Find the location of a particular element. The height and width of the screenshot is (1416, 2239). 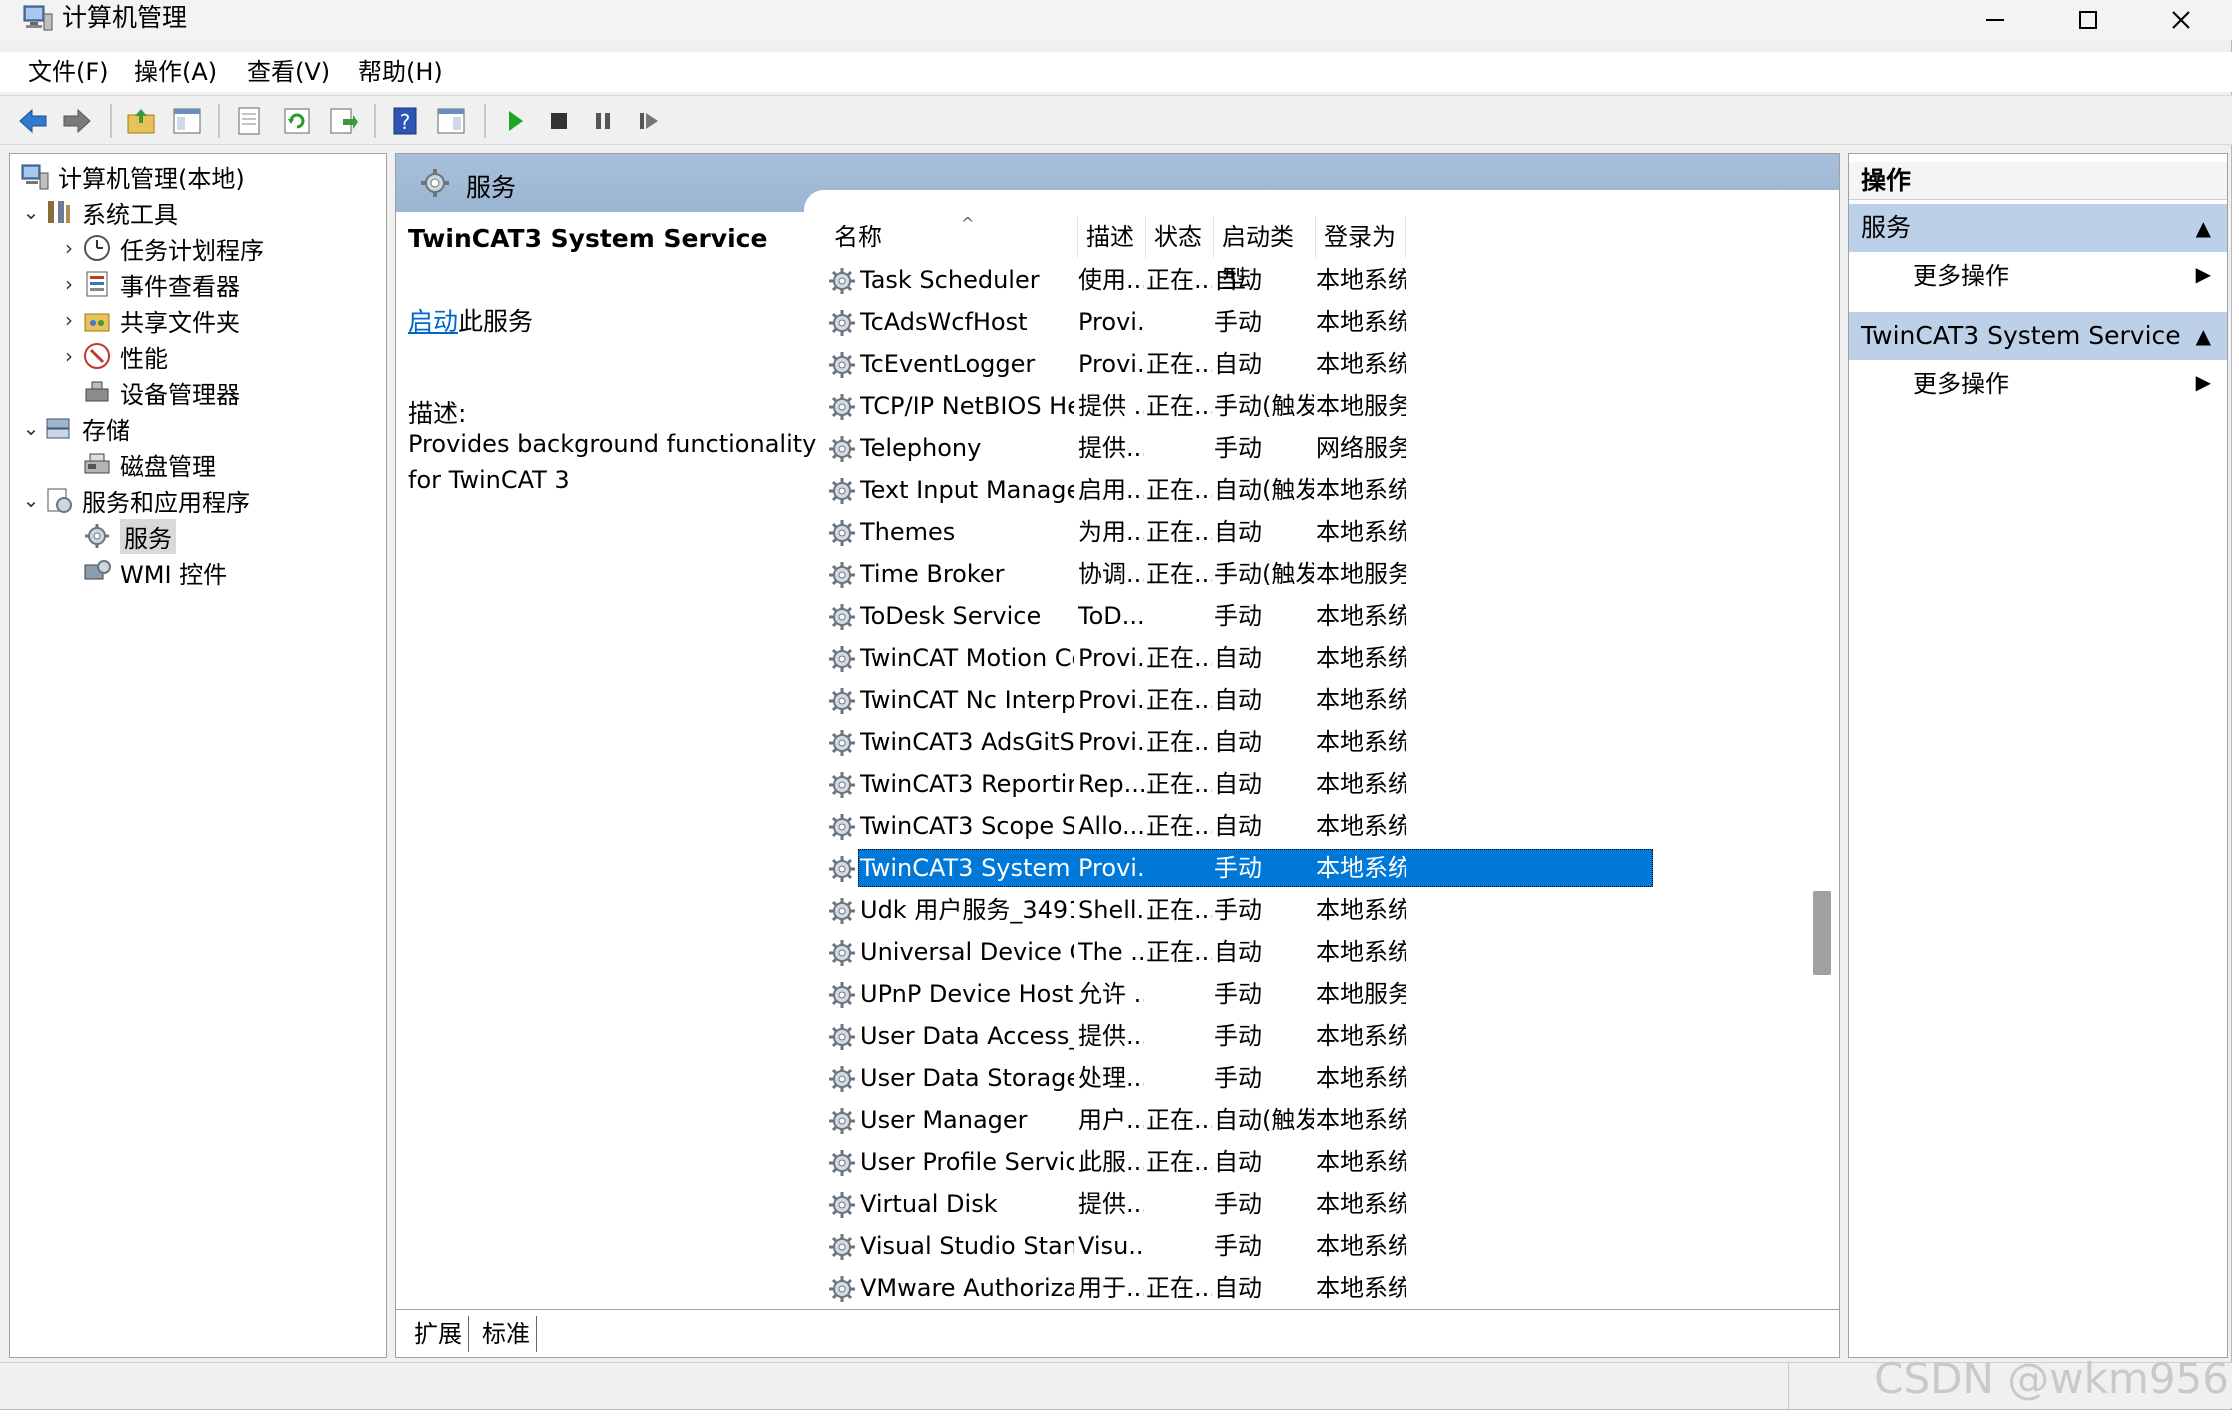

maximize-button is located at coordinates (2088, 20).